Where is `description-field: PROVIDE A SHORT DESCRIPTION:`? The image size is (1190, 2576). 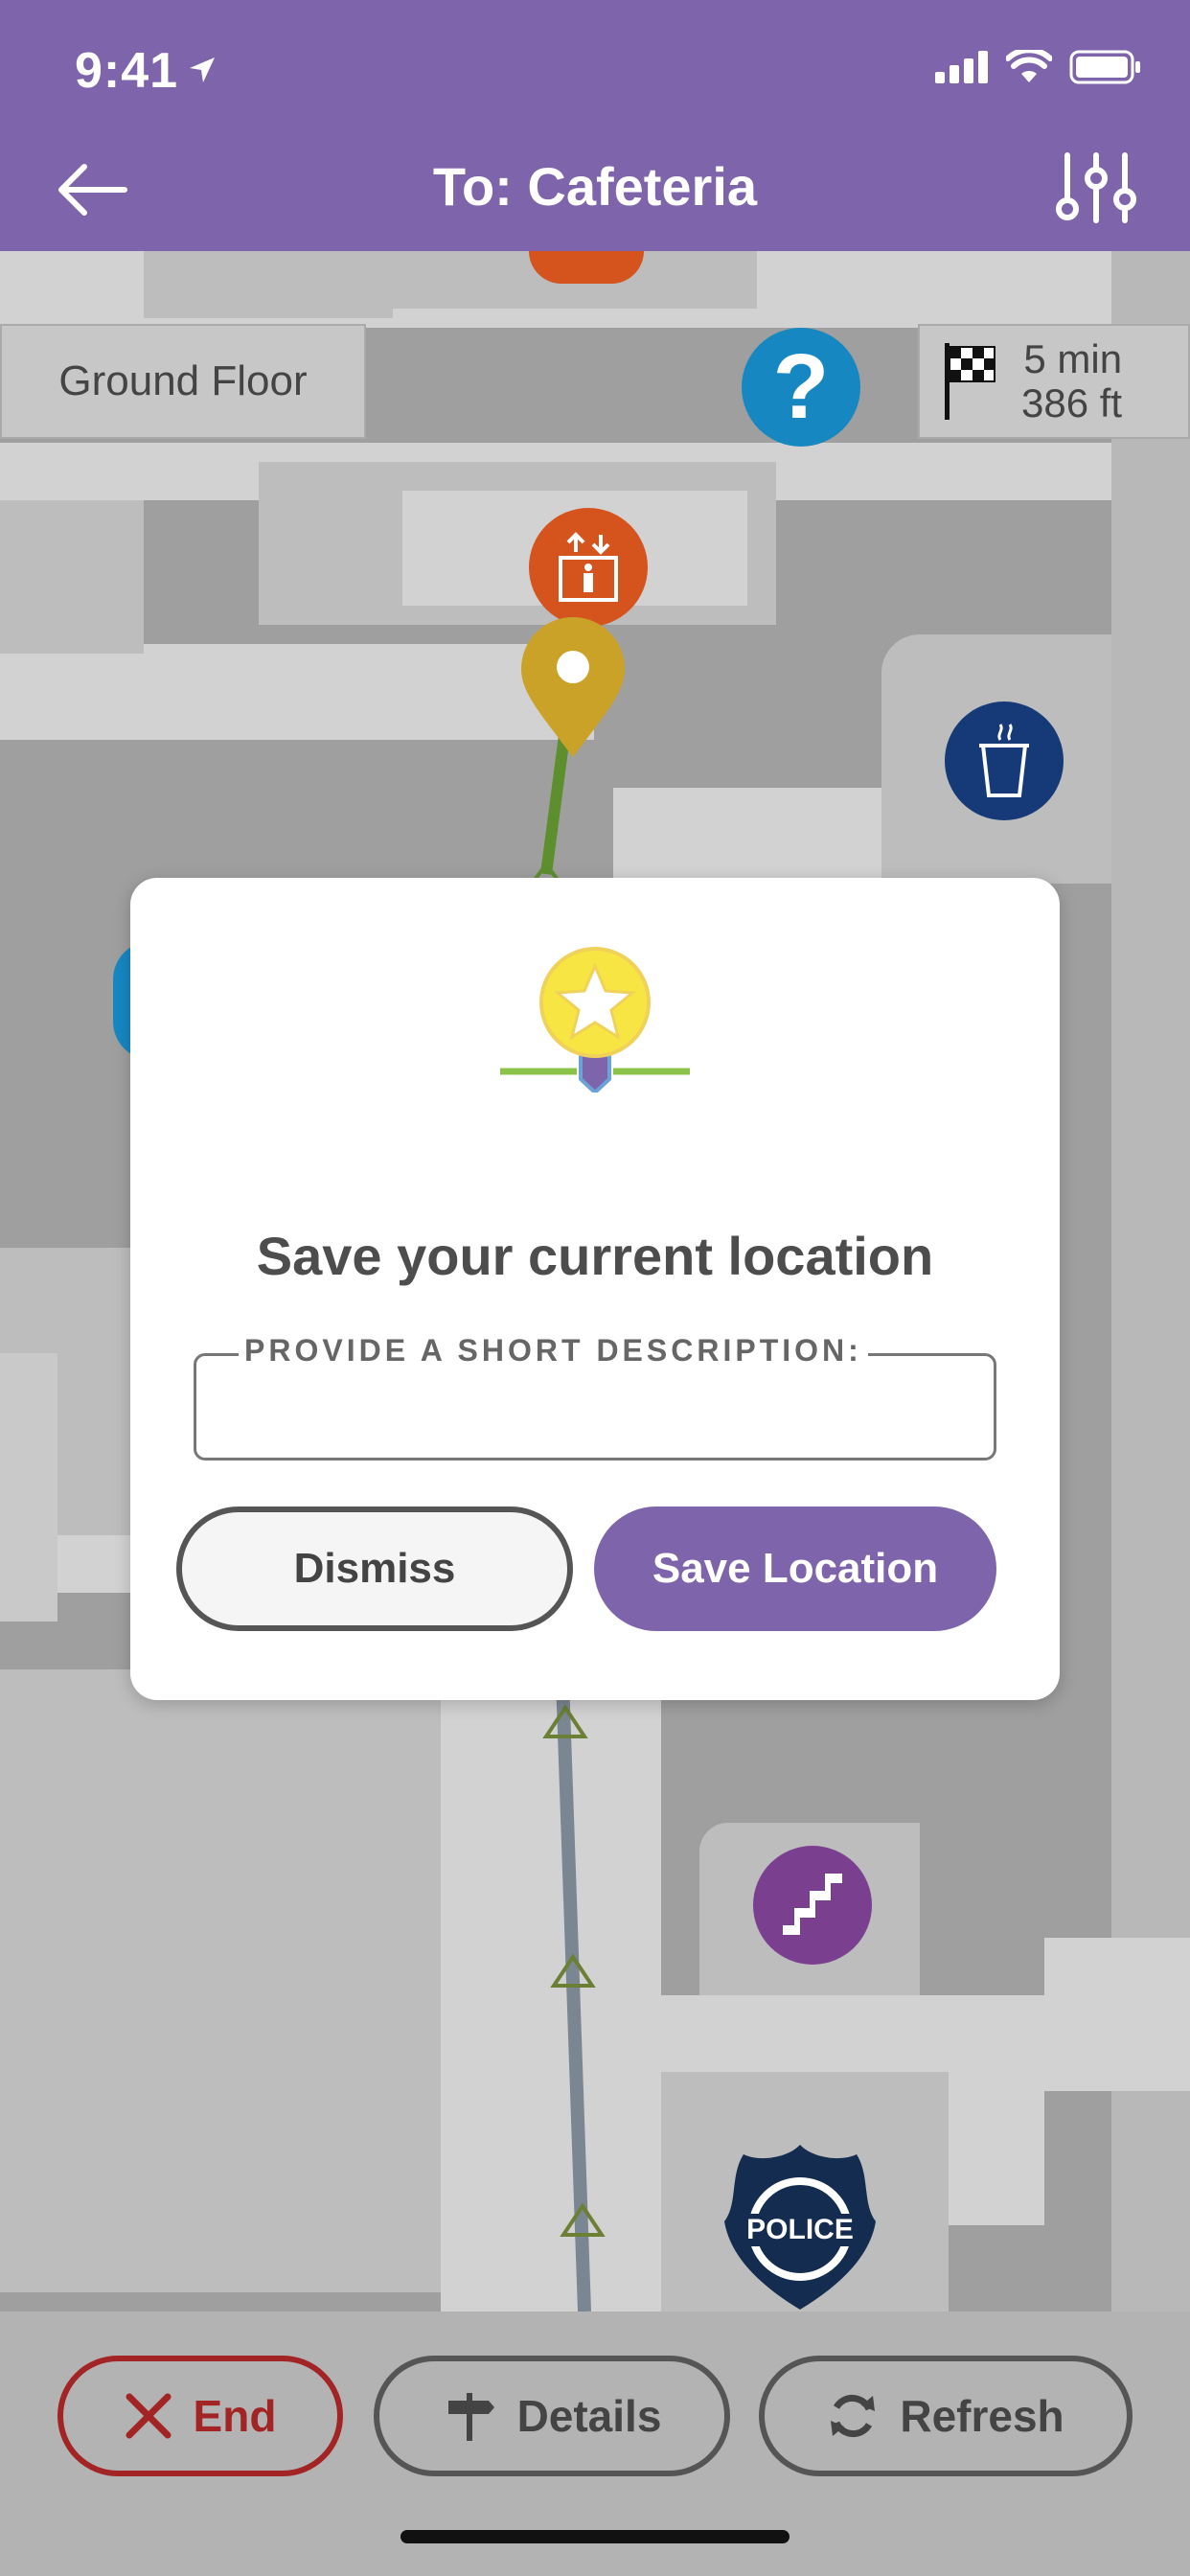
description-field: PROVIDE A SHORT DESCRIPTION: is located at coordinates (595, 1396).